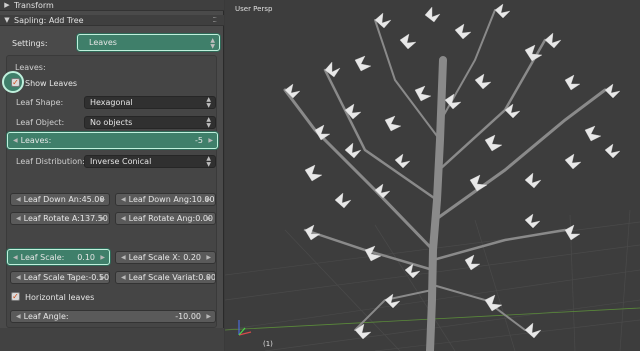 The width and height of the screenshot is (640, 351). I want to click on leaf-angle-value: -10.00, so click(188, 316).